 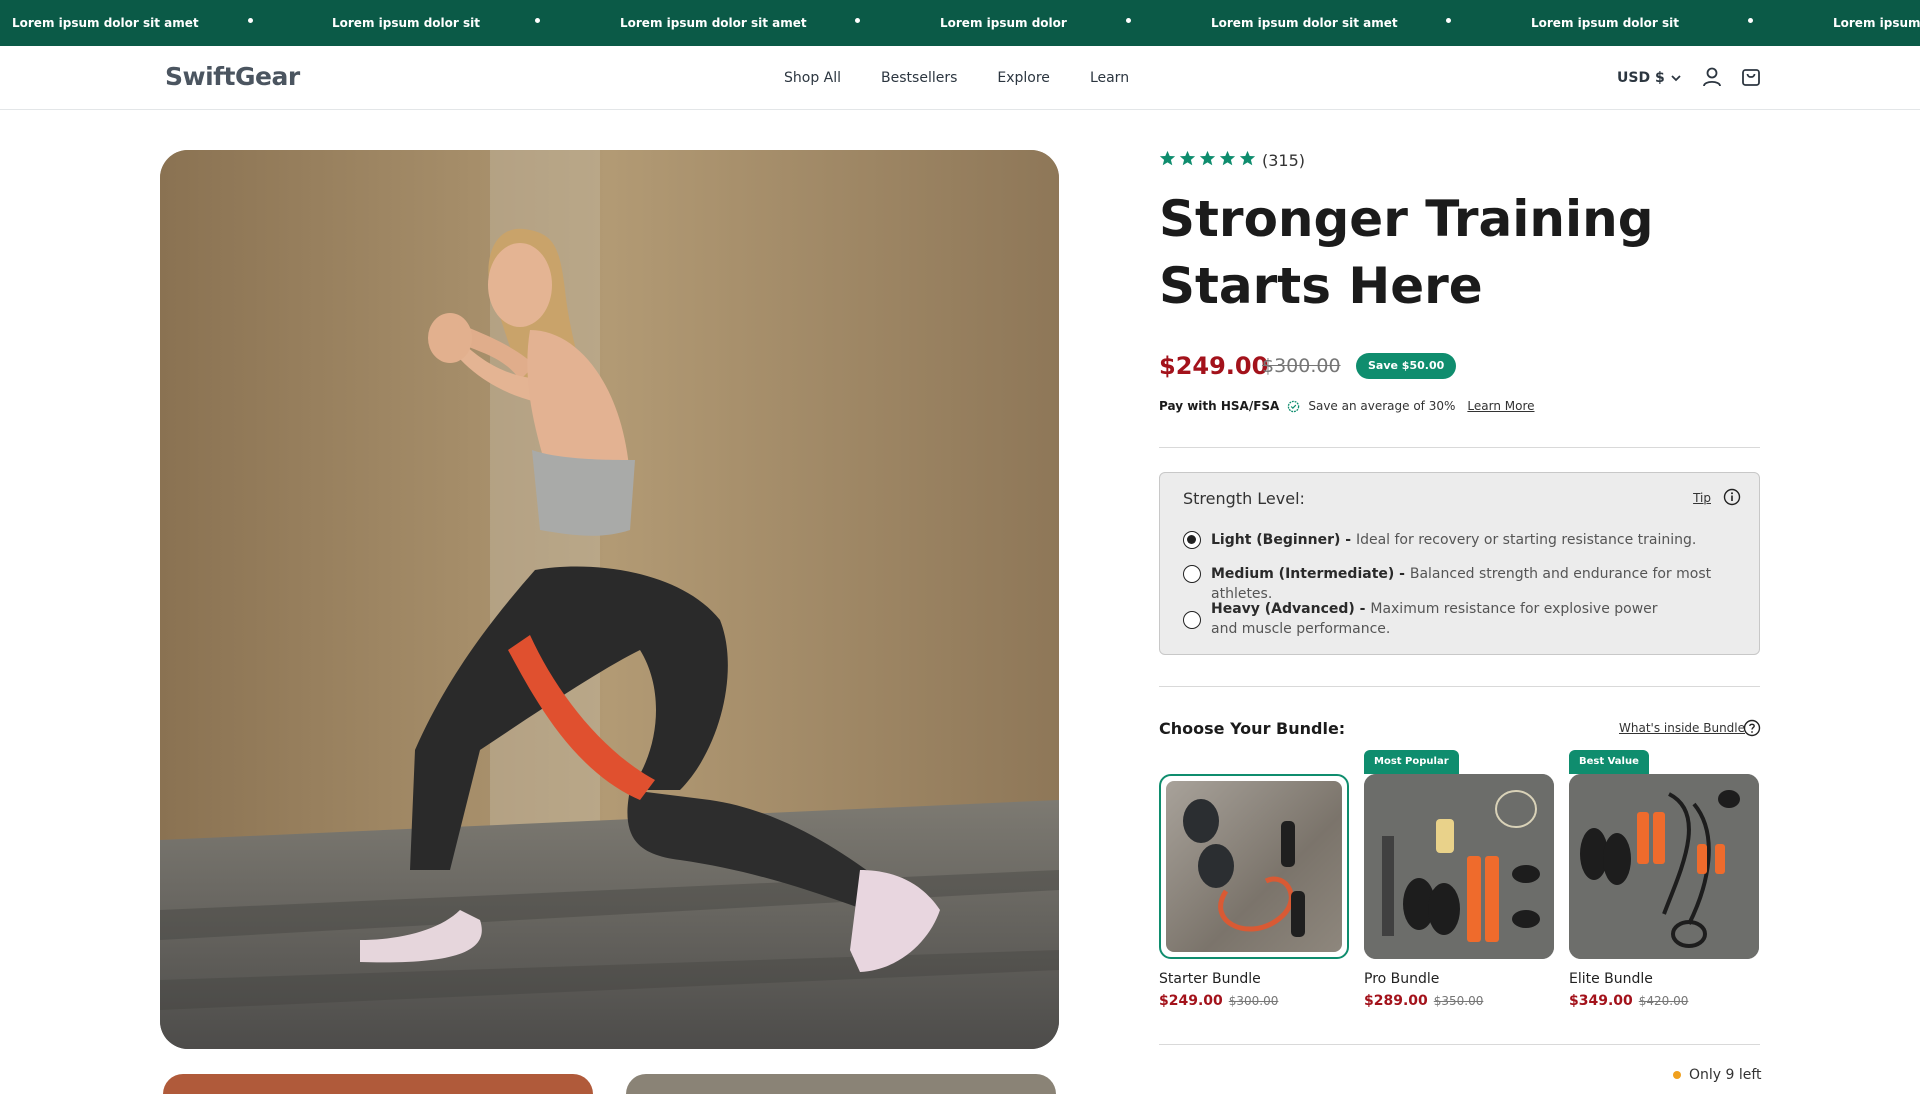 What do you see at coordinates (1402, 979) in the screenshot?
I see `bundle-name: Pro Bundle` at bounding box center [1402, 979].